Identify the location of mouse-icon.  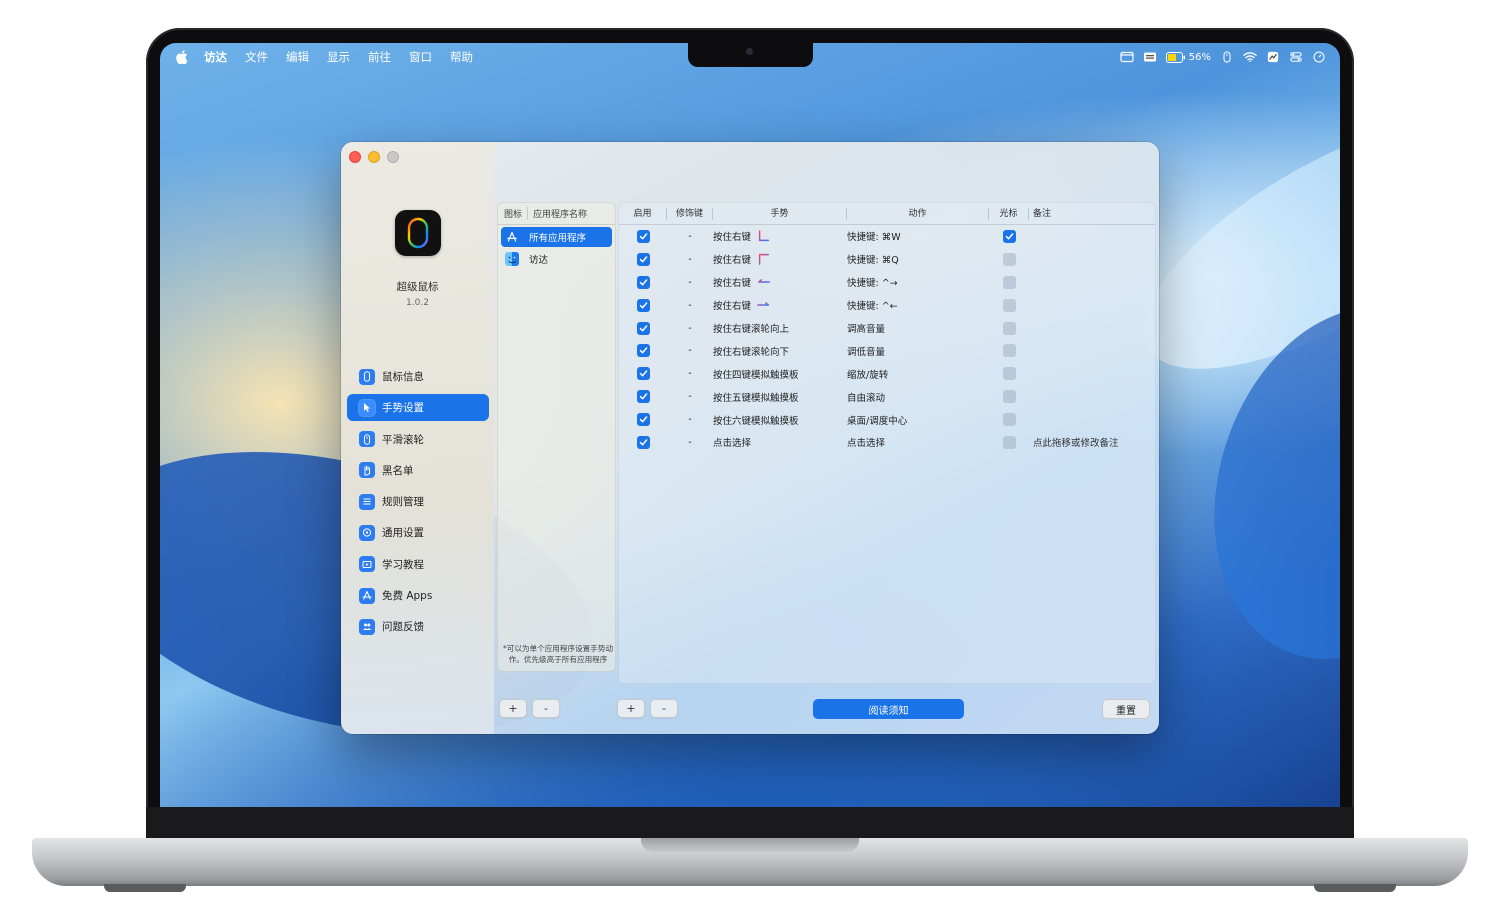
(1227, 57).